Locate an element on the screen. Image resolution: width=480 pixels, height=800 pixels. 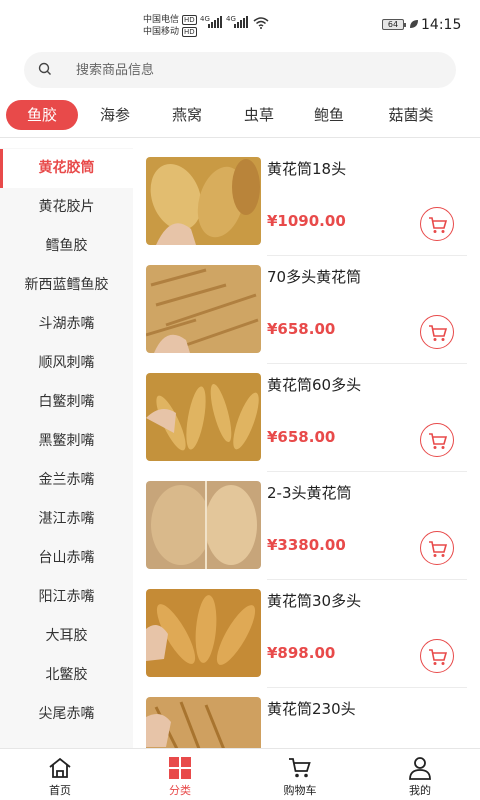
category-icon is located at coordinates (180, 768).